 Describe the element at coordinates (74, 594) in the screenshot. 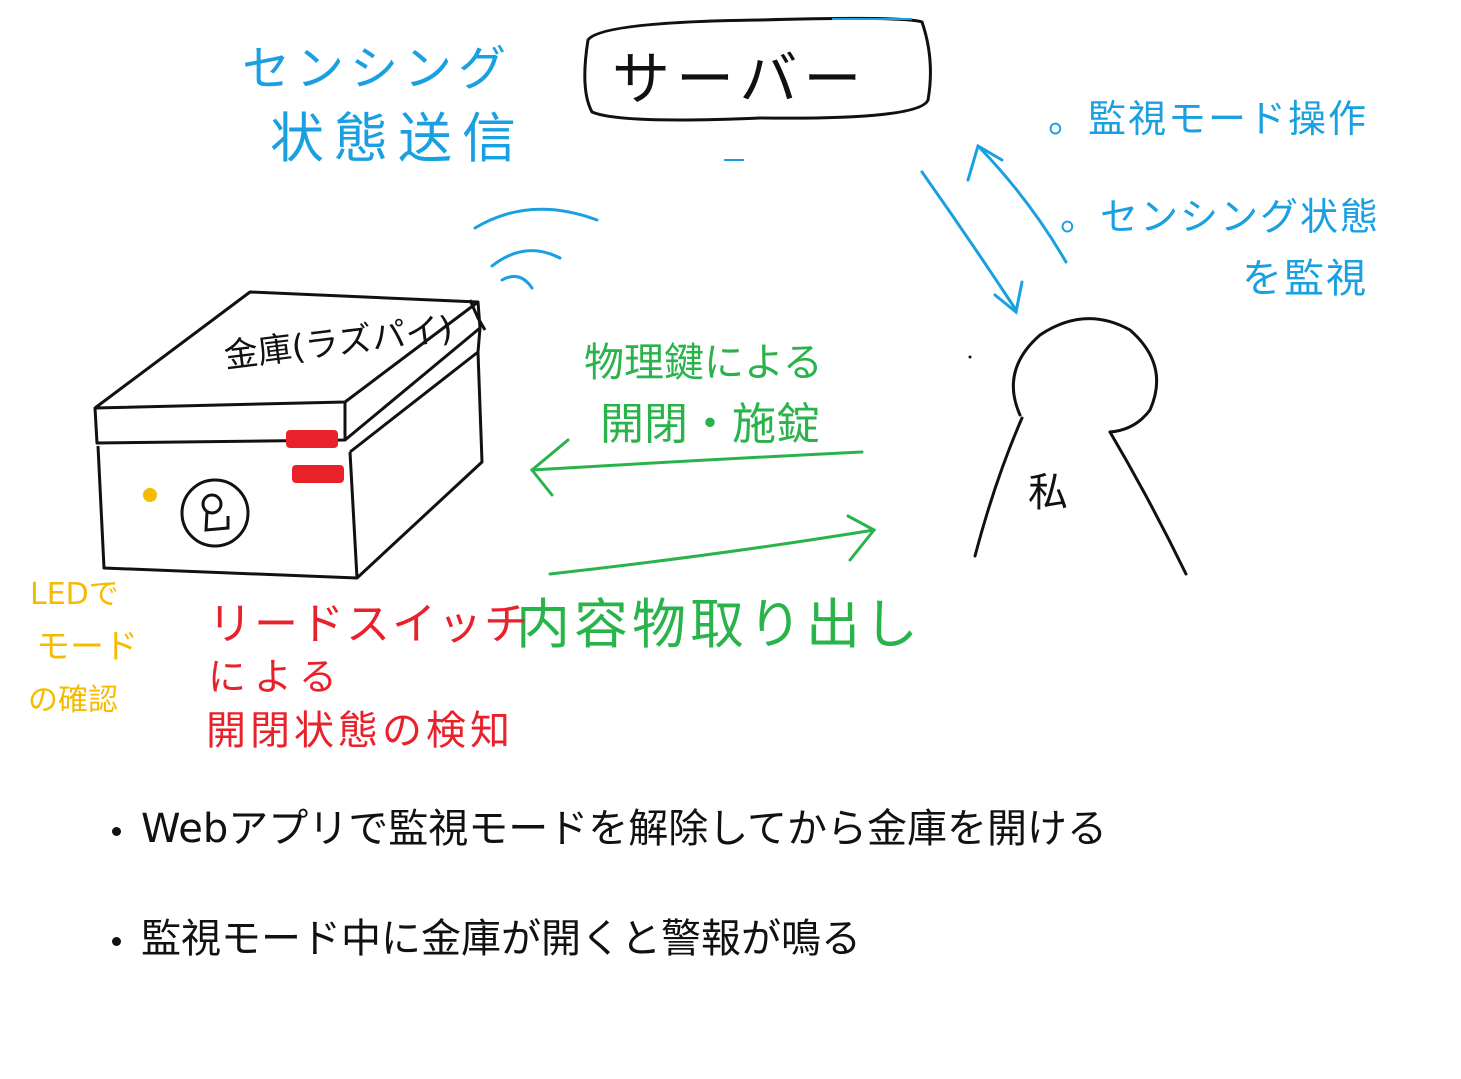

I see `led-line1: LEDで` at that location.